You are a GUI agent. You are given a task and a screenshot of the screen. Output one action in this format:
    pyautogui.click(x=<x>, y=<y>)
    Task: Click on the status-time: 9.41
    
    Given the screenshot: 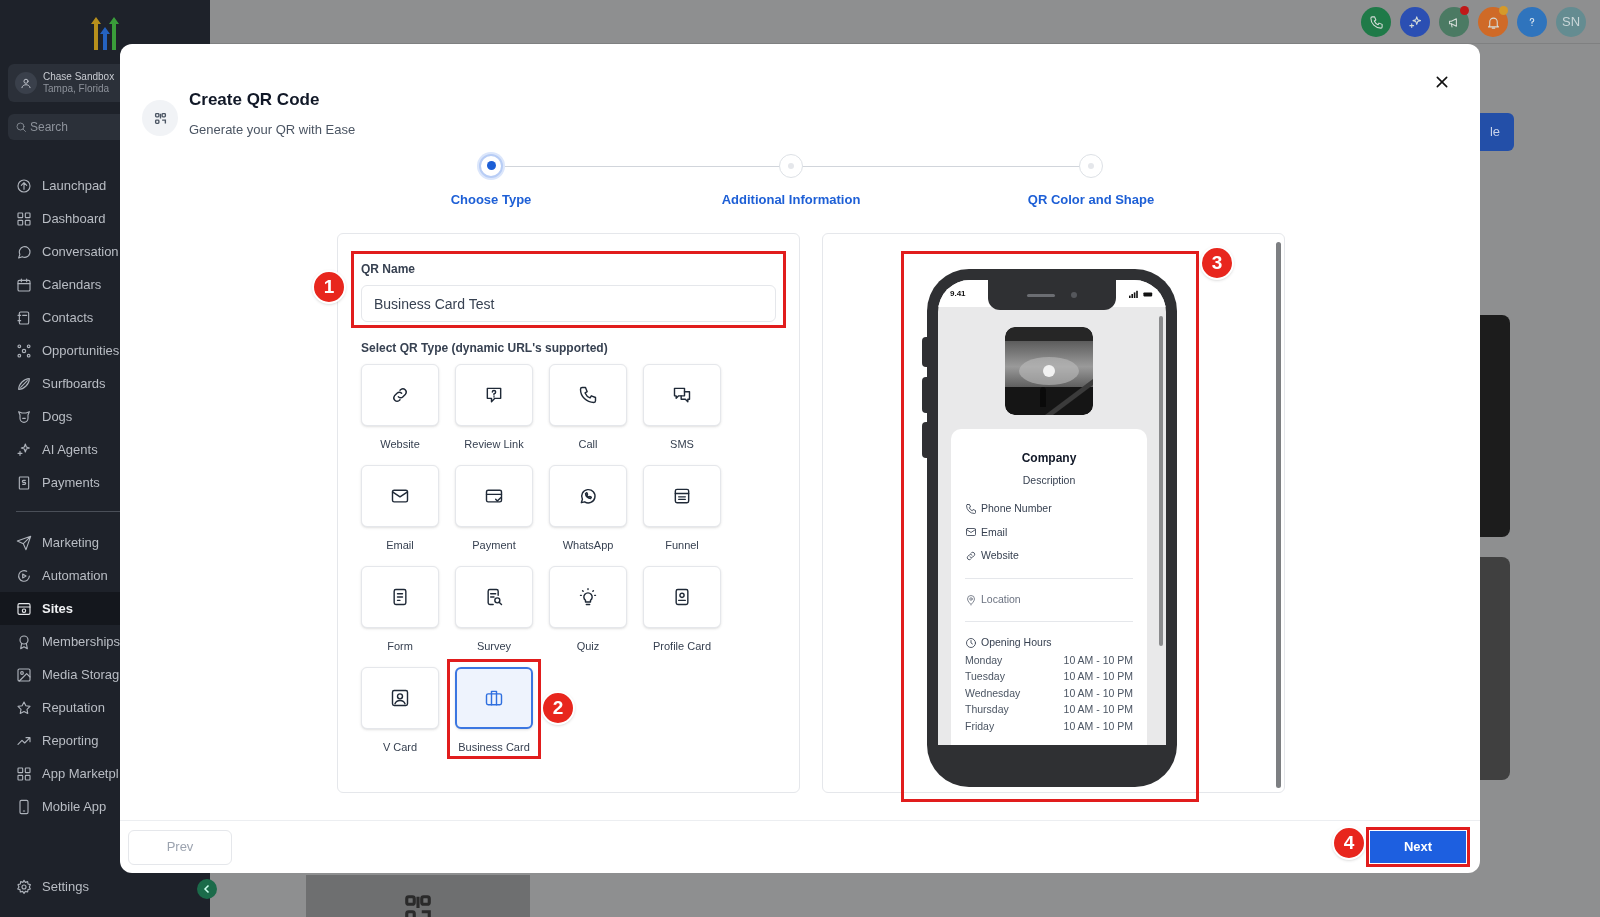 What is the action you would take?
    pyautogui.click(x=958, y=293)
    